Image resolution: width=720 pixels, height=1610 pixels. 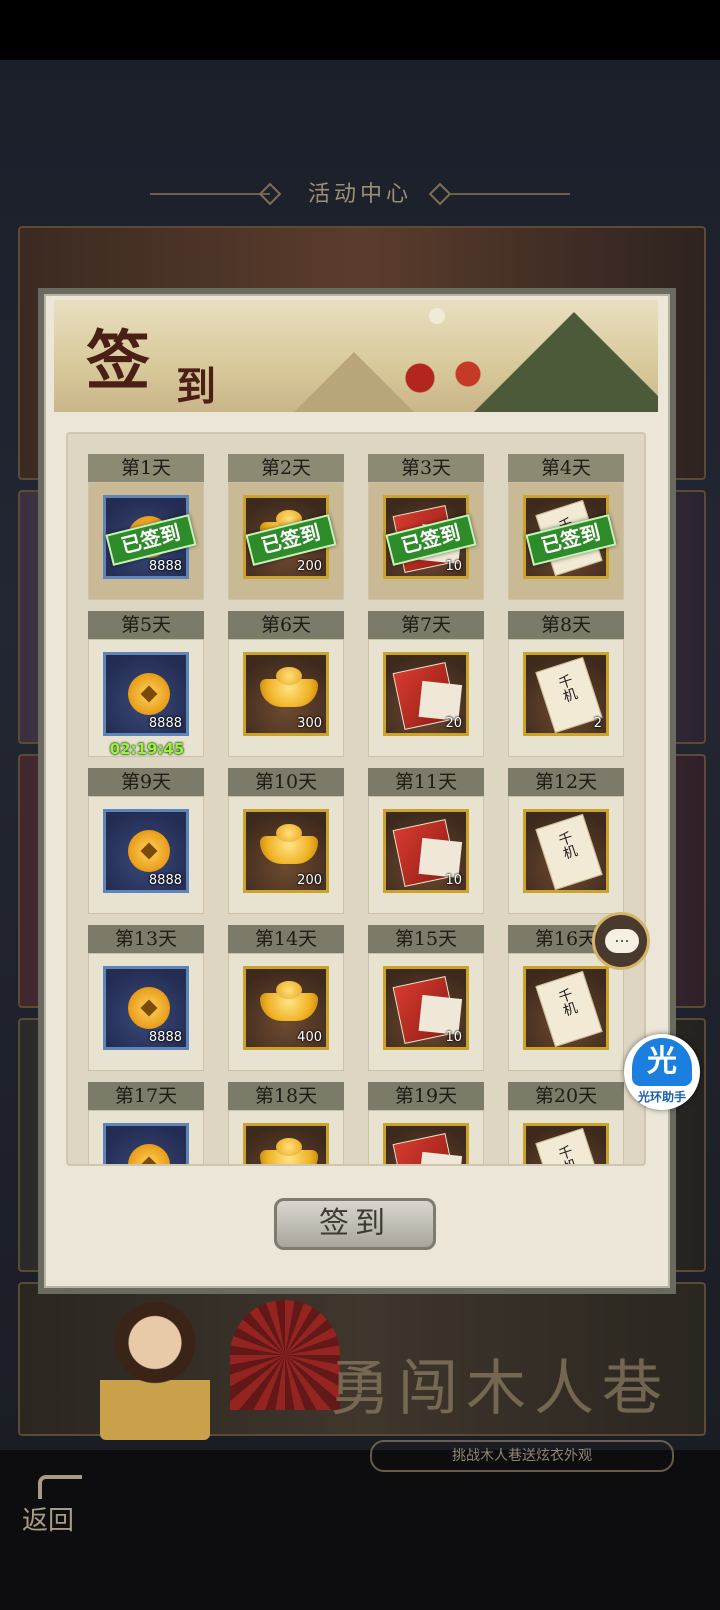 I want to click on day-reward-cell: 第5天 8888 02:19:45, so click(x=146, y=685).